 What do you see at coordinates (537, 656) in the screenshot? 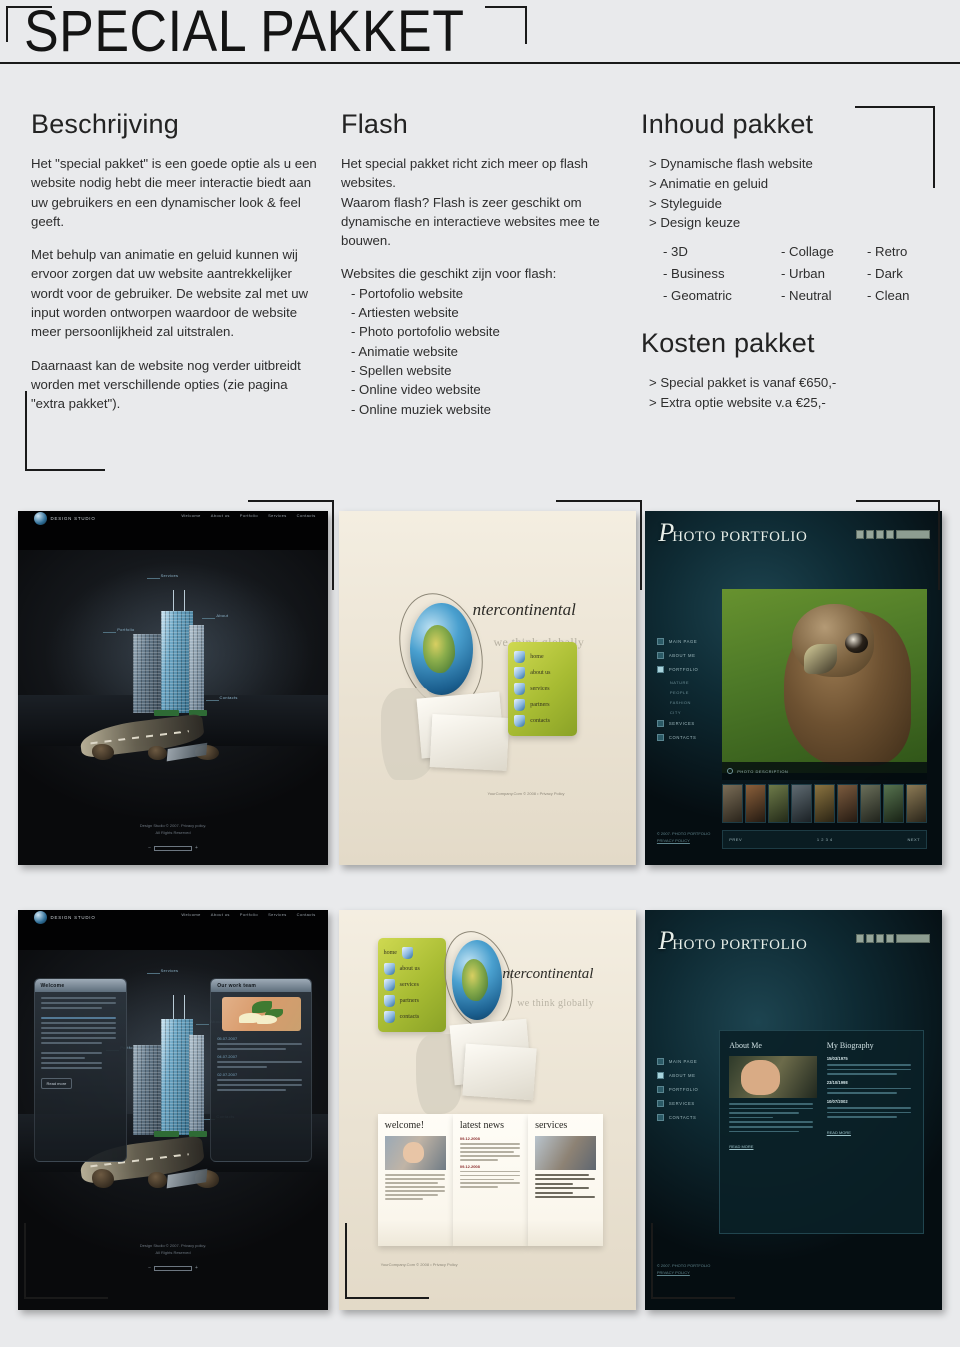
I see `menu-item-label: home` at bounding box center [537, 656].